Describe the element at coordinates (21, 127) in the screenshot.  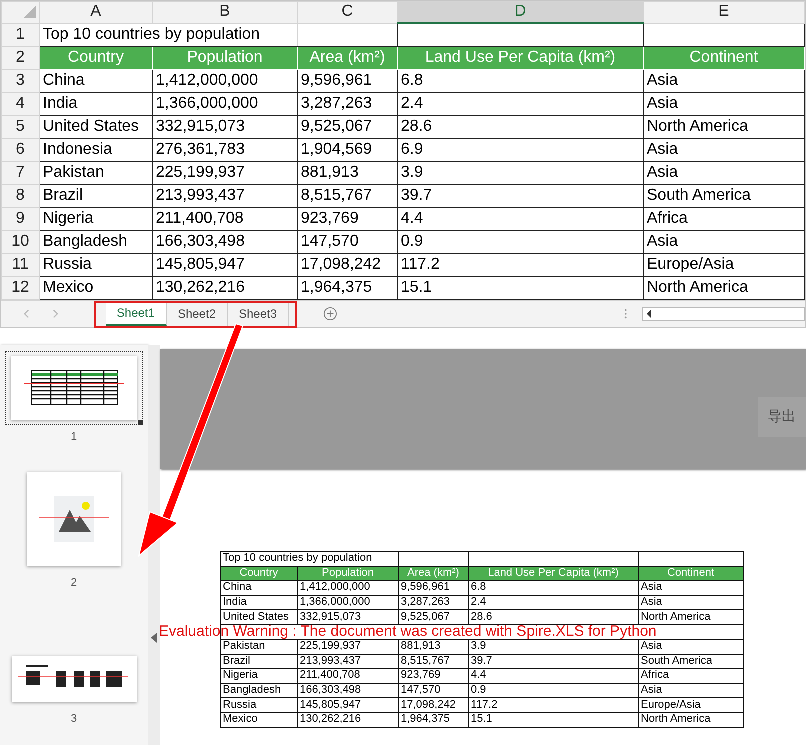
I see `row-header: 5` at that location.